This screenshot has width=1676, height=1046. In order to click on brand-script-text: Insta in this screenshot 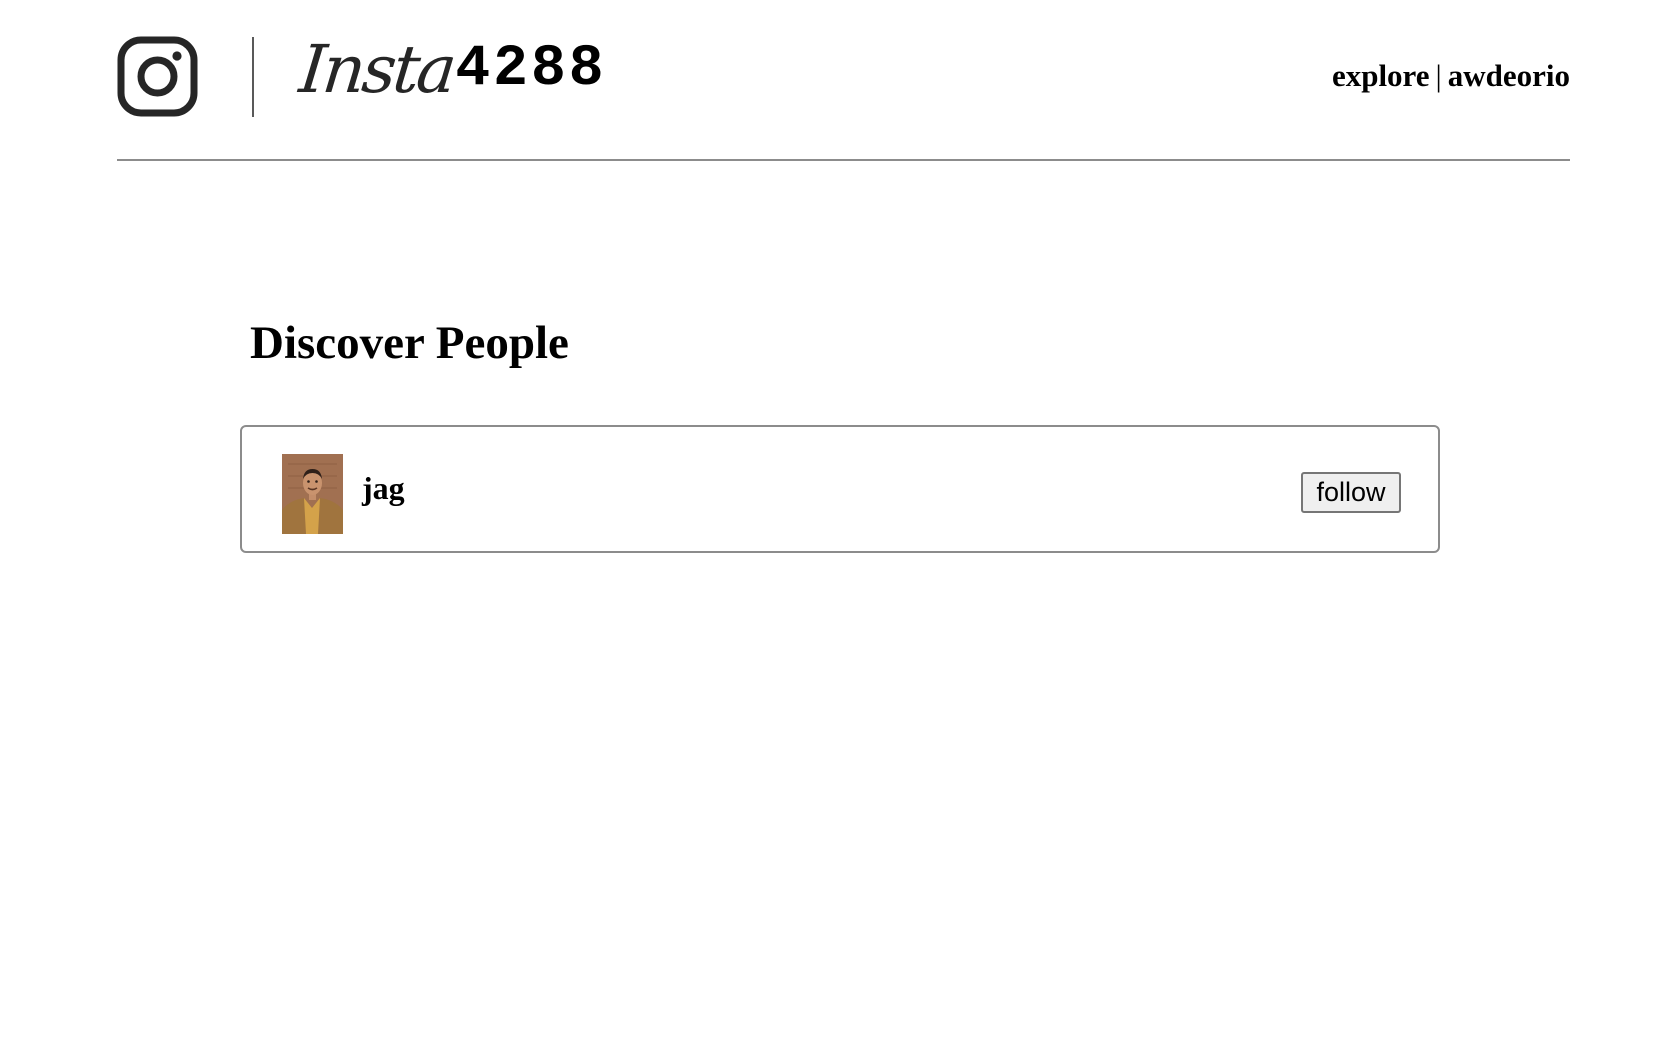, I will do `click(377, 69)`.